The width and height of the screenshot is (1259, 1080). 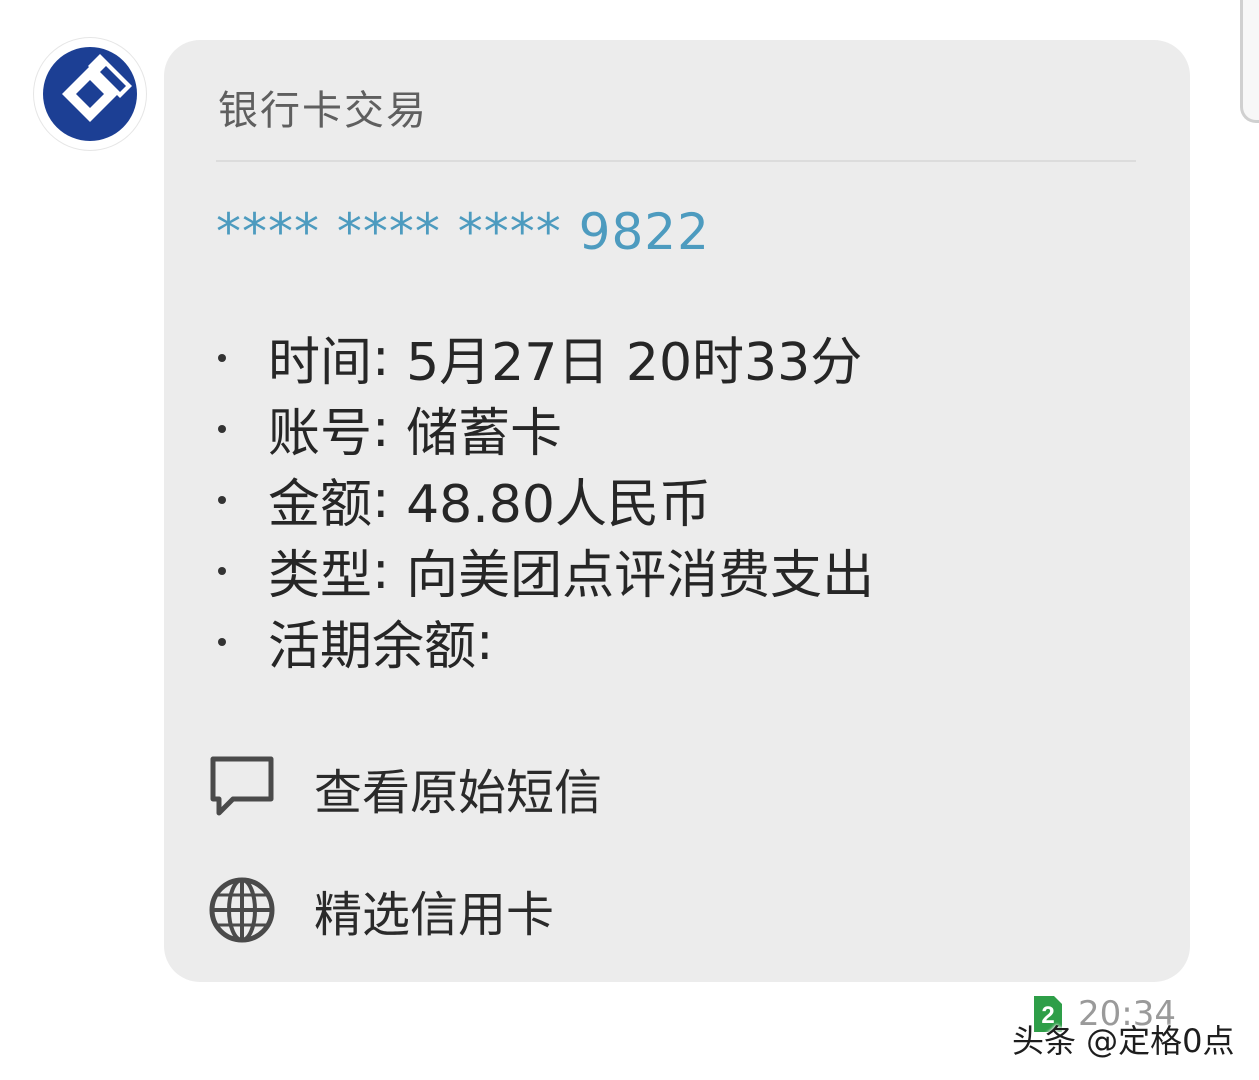 I want to click on detail-row-type: 类型: 向美团点评消费支出, so click(x=543, y=570).